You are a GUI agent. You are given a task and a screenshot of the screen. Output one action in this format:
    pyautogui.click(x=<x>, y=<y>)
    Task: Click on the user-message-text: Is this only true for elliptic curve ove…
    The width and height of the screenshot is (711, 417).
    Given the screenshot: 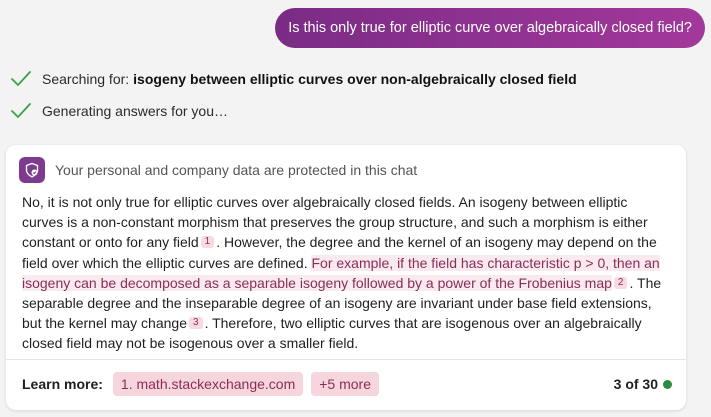 What is the action you would take?
    pyautogui.click(x=490, y=28)
    